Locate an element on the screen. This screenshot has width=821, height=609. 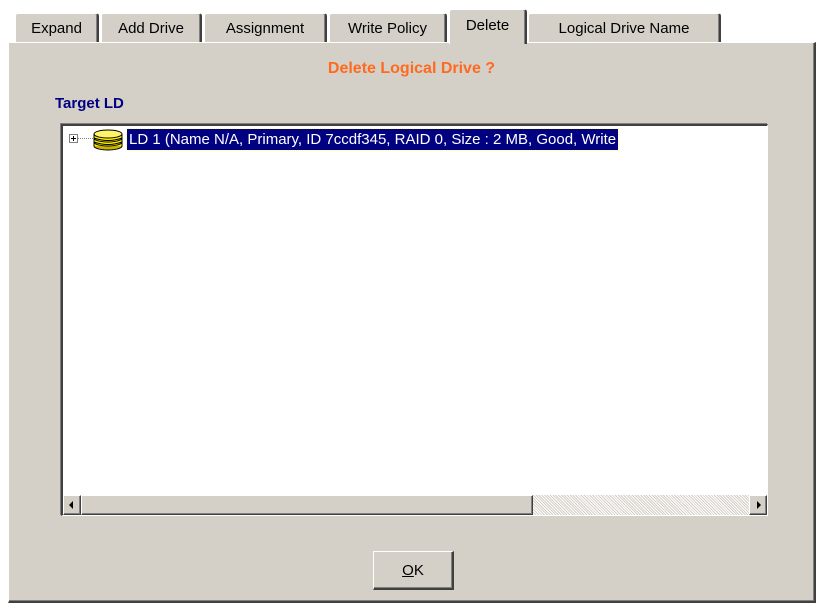
tab-add-drive: Add Drive is located at coordinates (151, 27).